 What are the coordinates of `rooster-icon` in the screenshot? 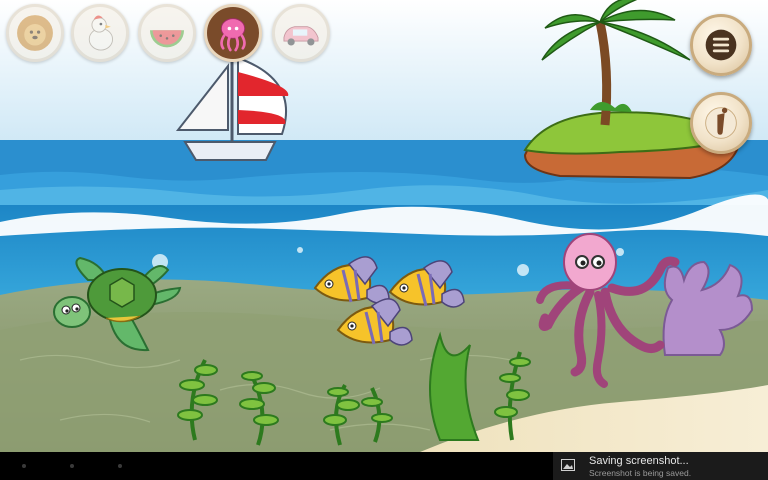 It's located at (100, 33).